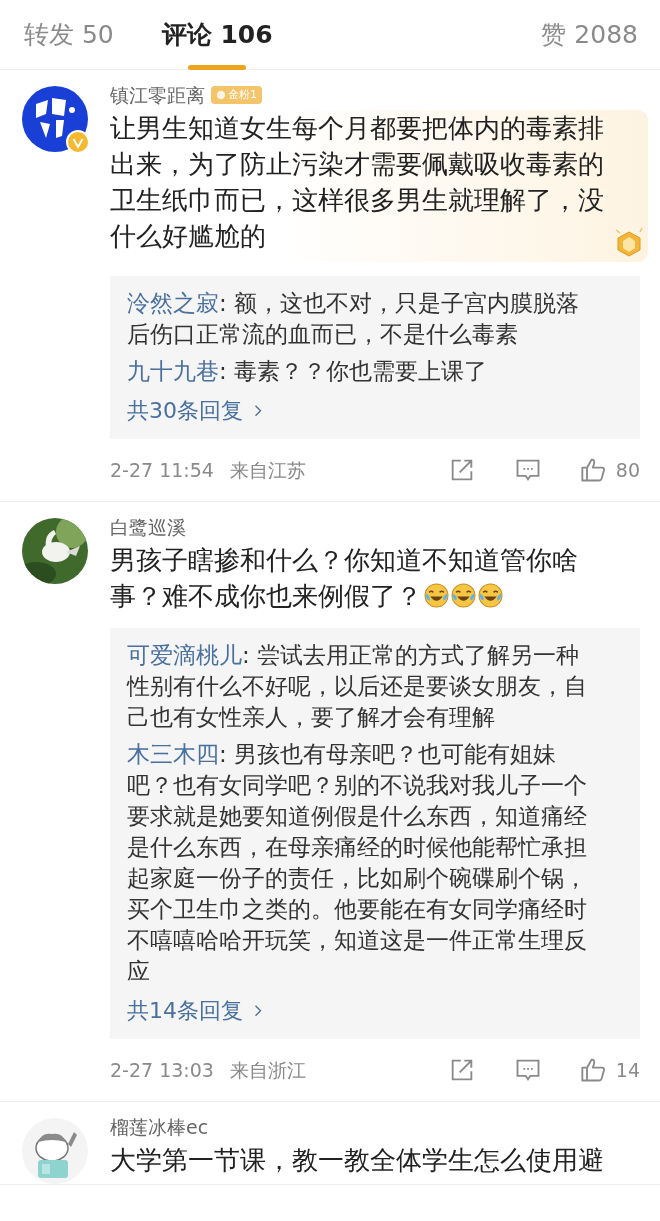 This screenshot has height=1221, width=660. I want to click on like-count: 80, so click(627, 470).